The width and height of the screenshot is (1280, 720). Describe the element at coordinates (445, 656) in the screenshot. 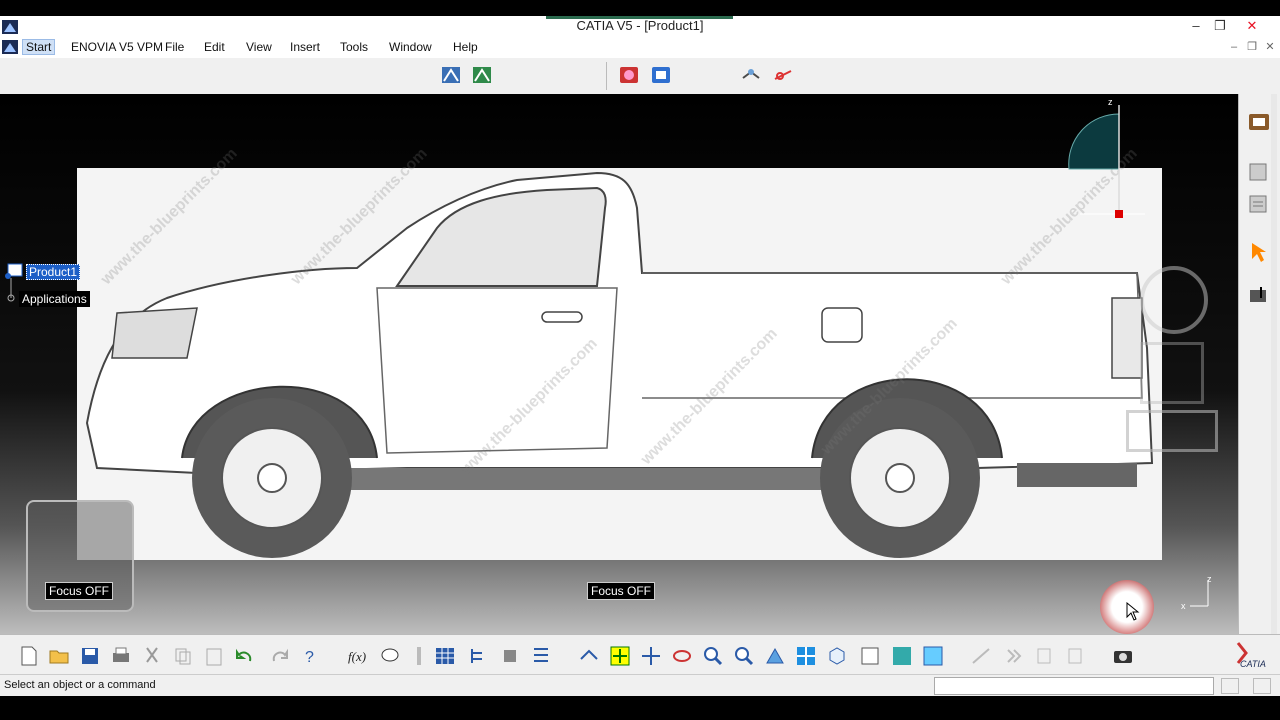

I see `table-icon` at that location.